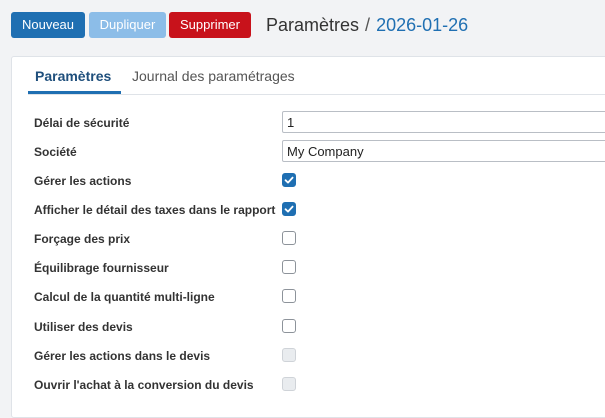 Image resolution: width=605 pixels, height=418 pixels. I want to click on manage-actions-in-quote-label: Gérer les actions dans le devis, so click(122, 356).